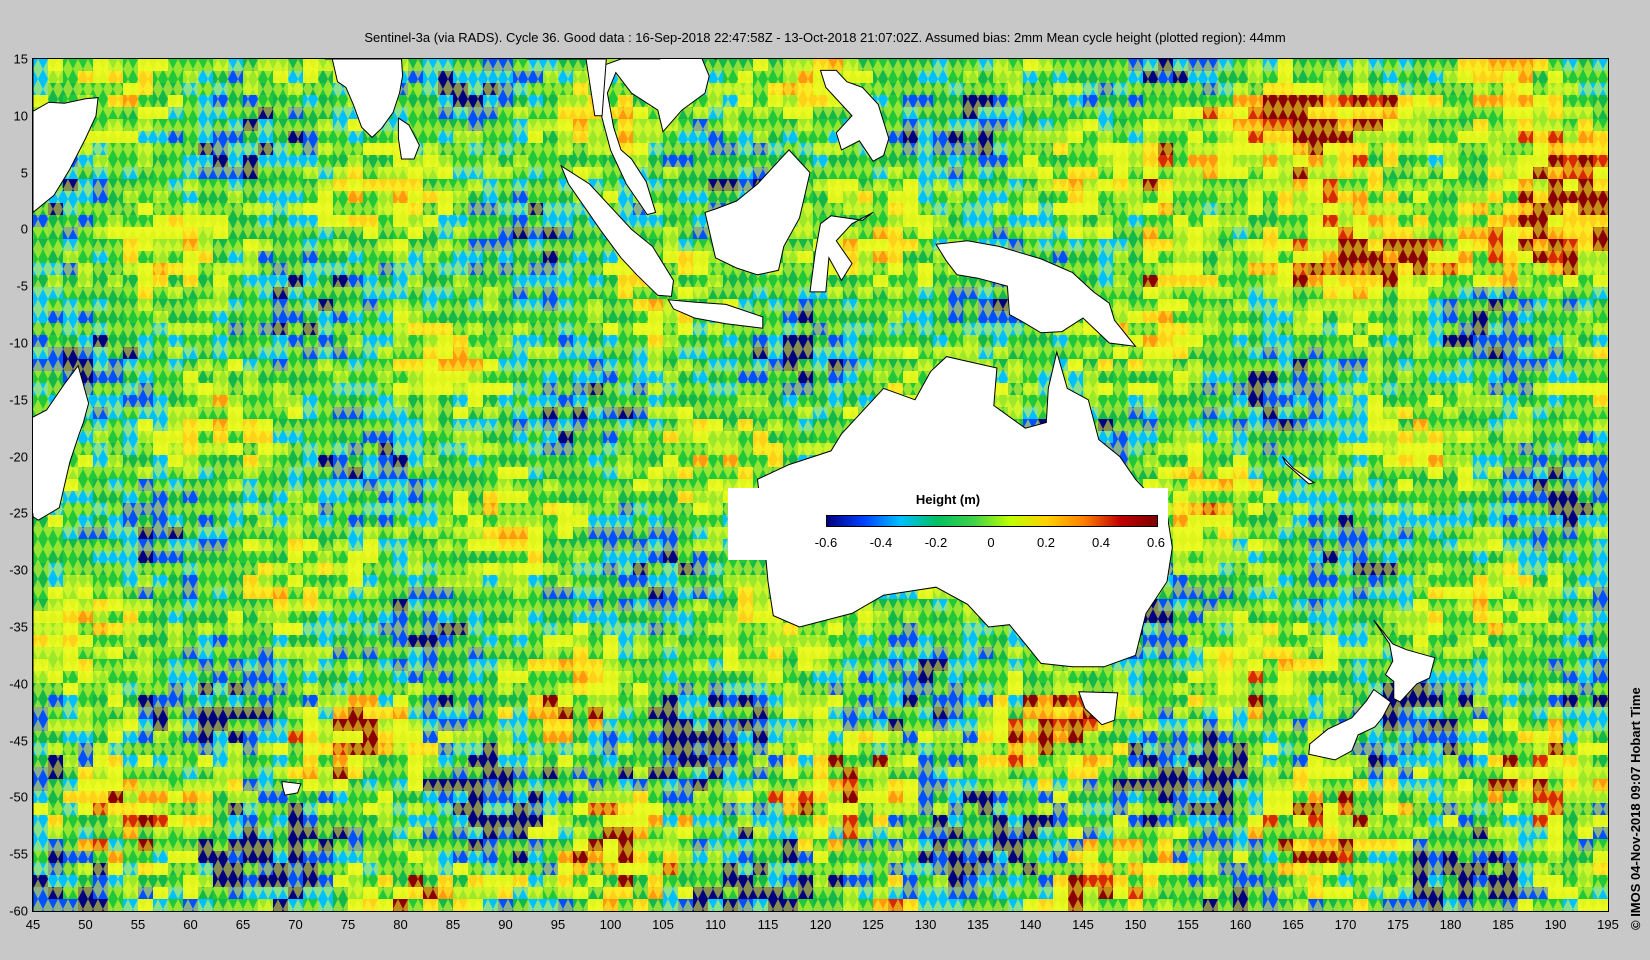 This screenshot has width=1650, height=960. What do you see at coordinates (18, 741) in the screenshot?
I see `latitude-tick-label: -45` at bounding box center [18, 741].